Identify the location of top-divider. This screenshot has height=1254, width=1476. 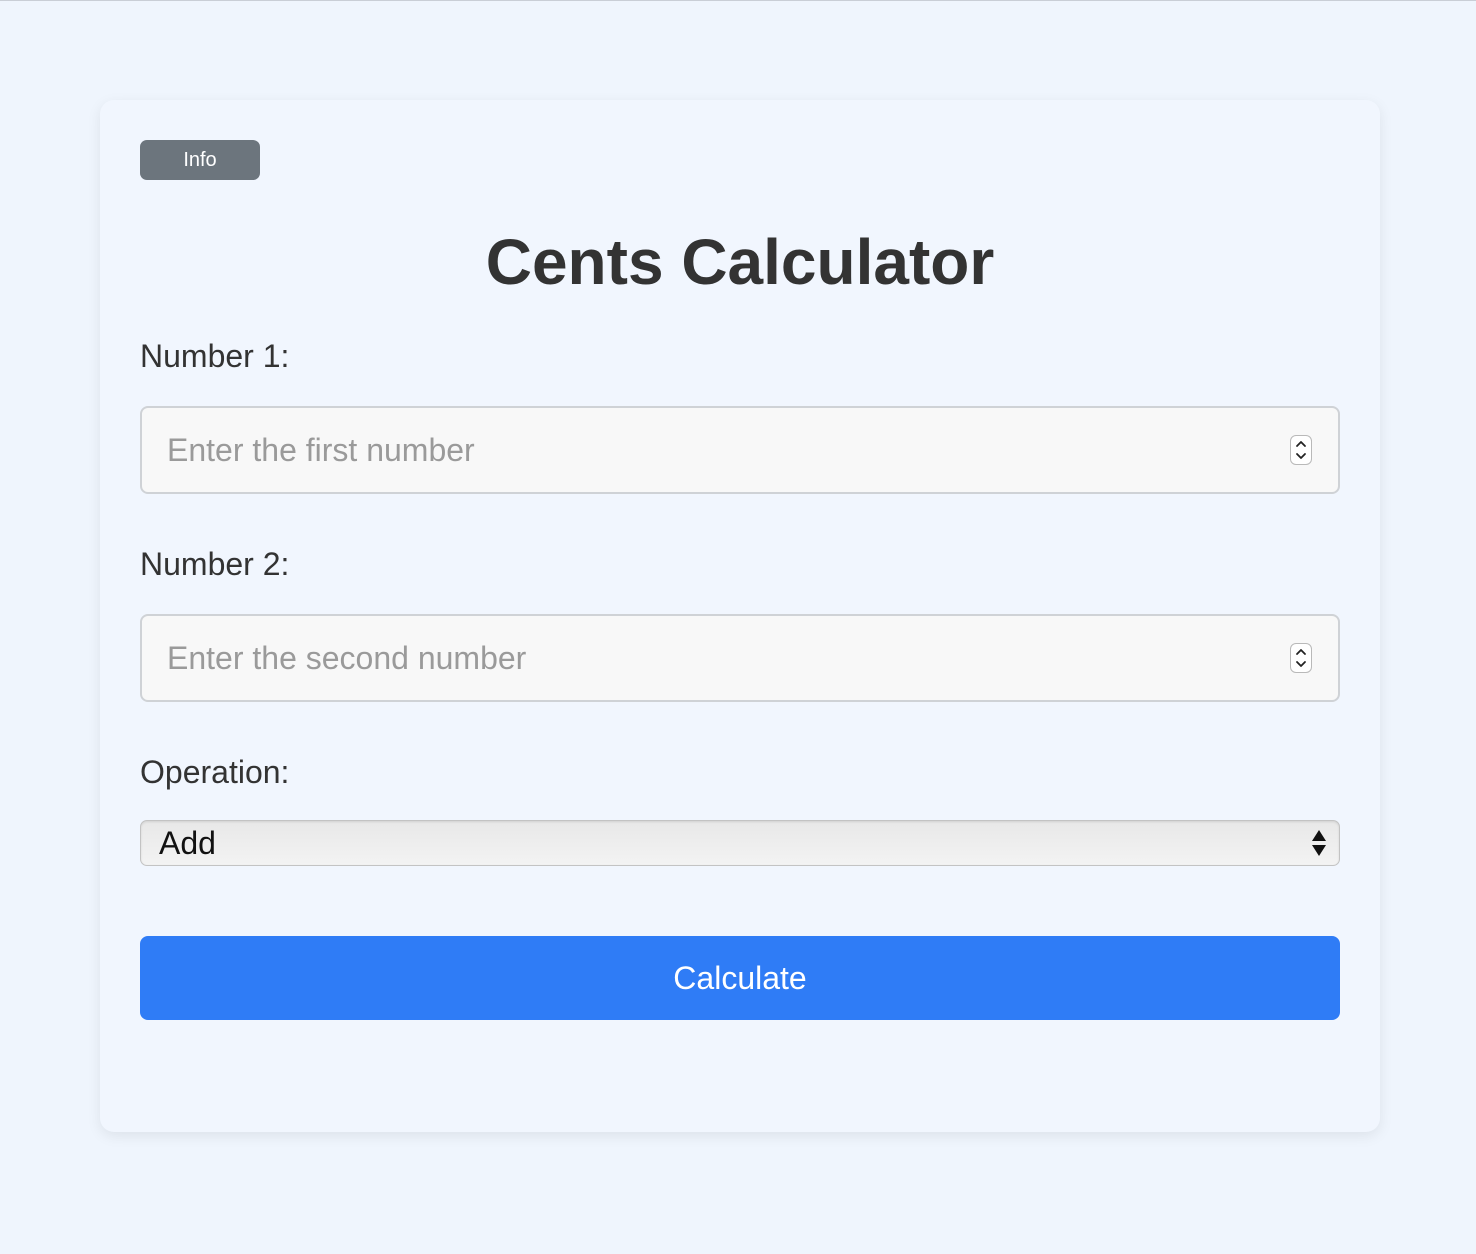
(738, 0).